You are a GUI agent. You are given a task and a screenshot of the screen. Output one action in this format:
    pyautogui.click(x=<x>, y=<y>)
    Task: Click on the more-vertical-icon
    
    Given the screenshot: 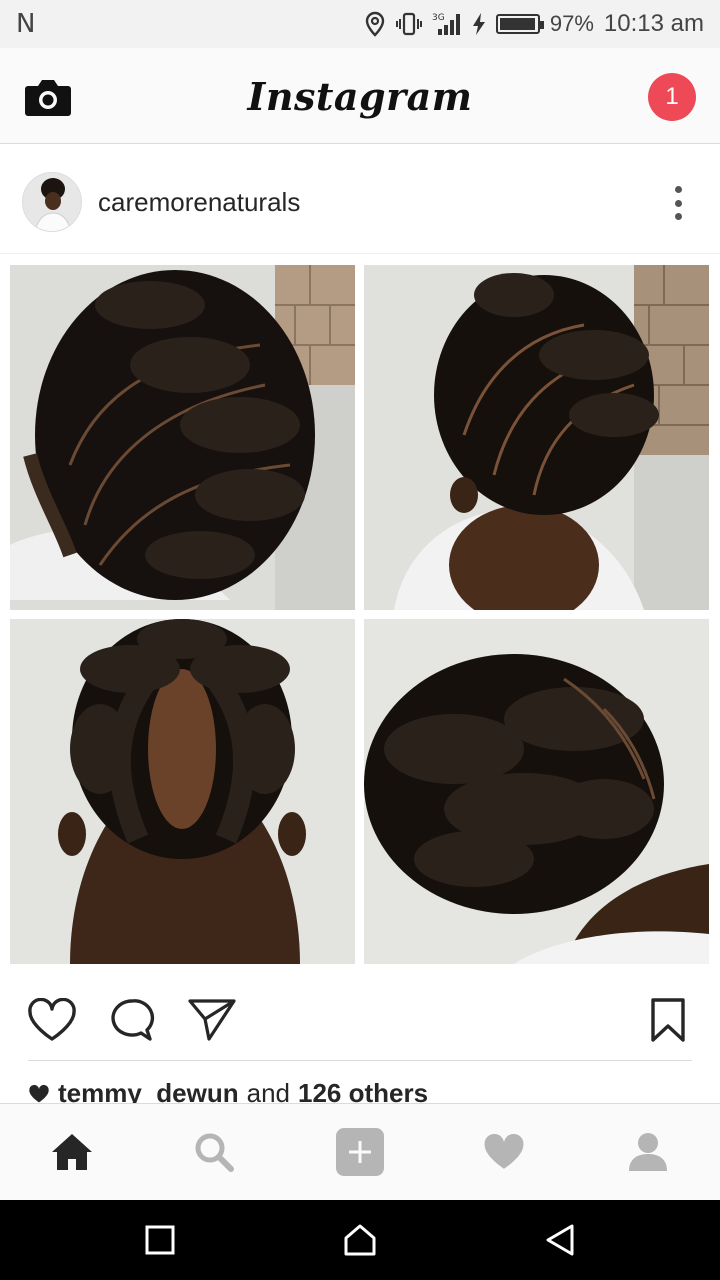 What is the action you would take?
    pyautogui.click(x=678, y=203)
    